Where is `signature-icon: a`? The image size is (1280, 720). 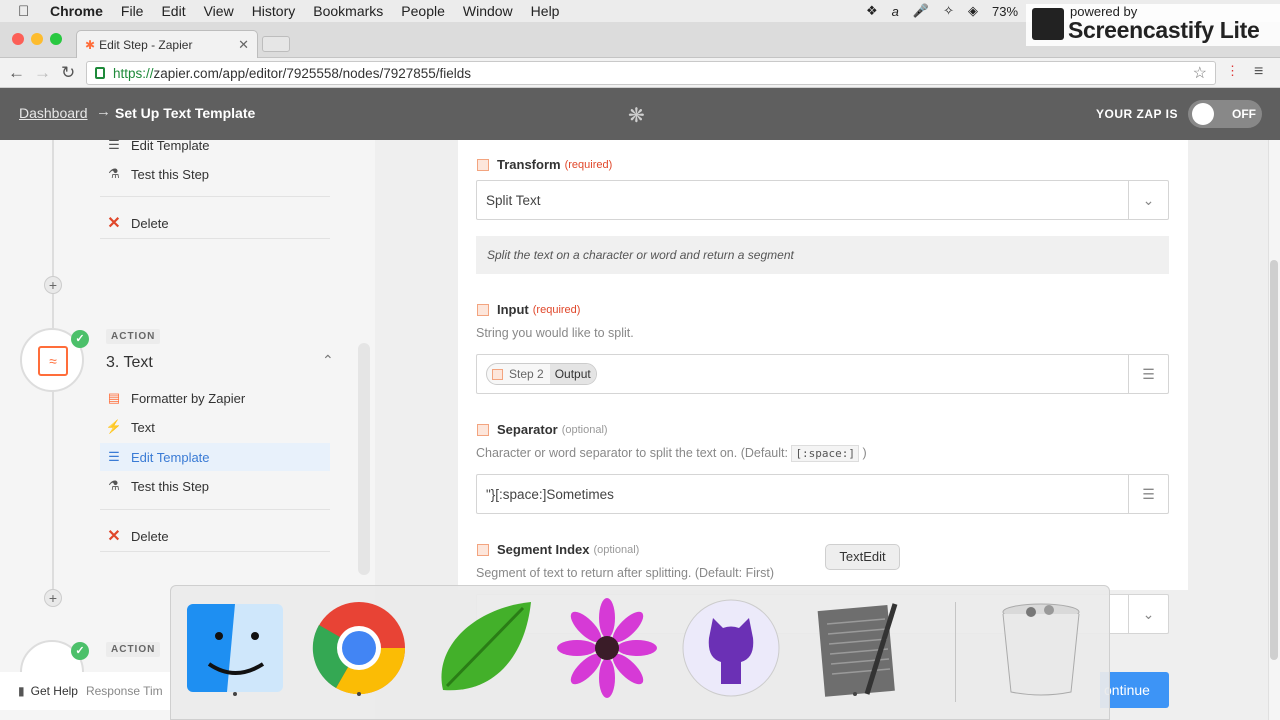 signature-icon: a is located at coordinates (895, 11).